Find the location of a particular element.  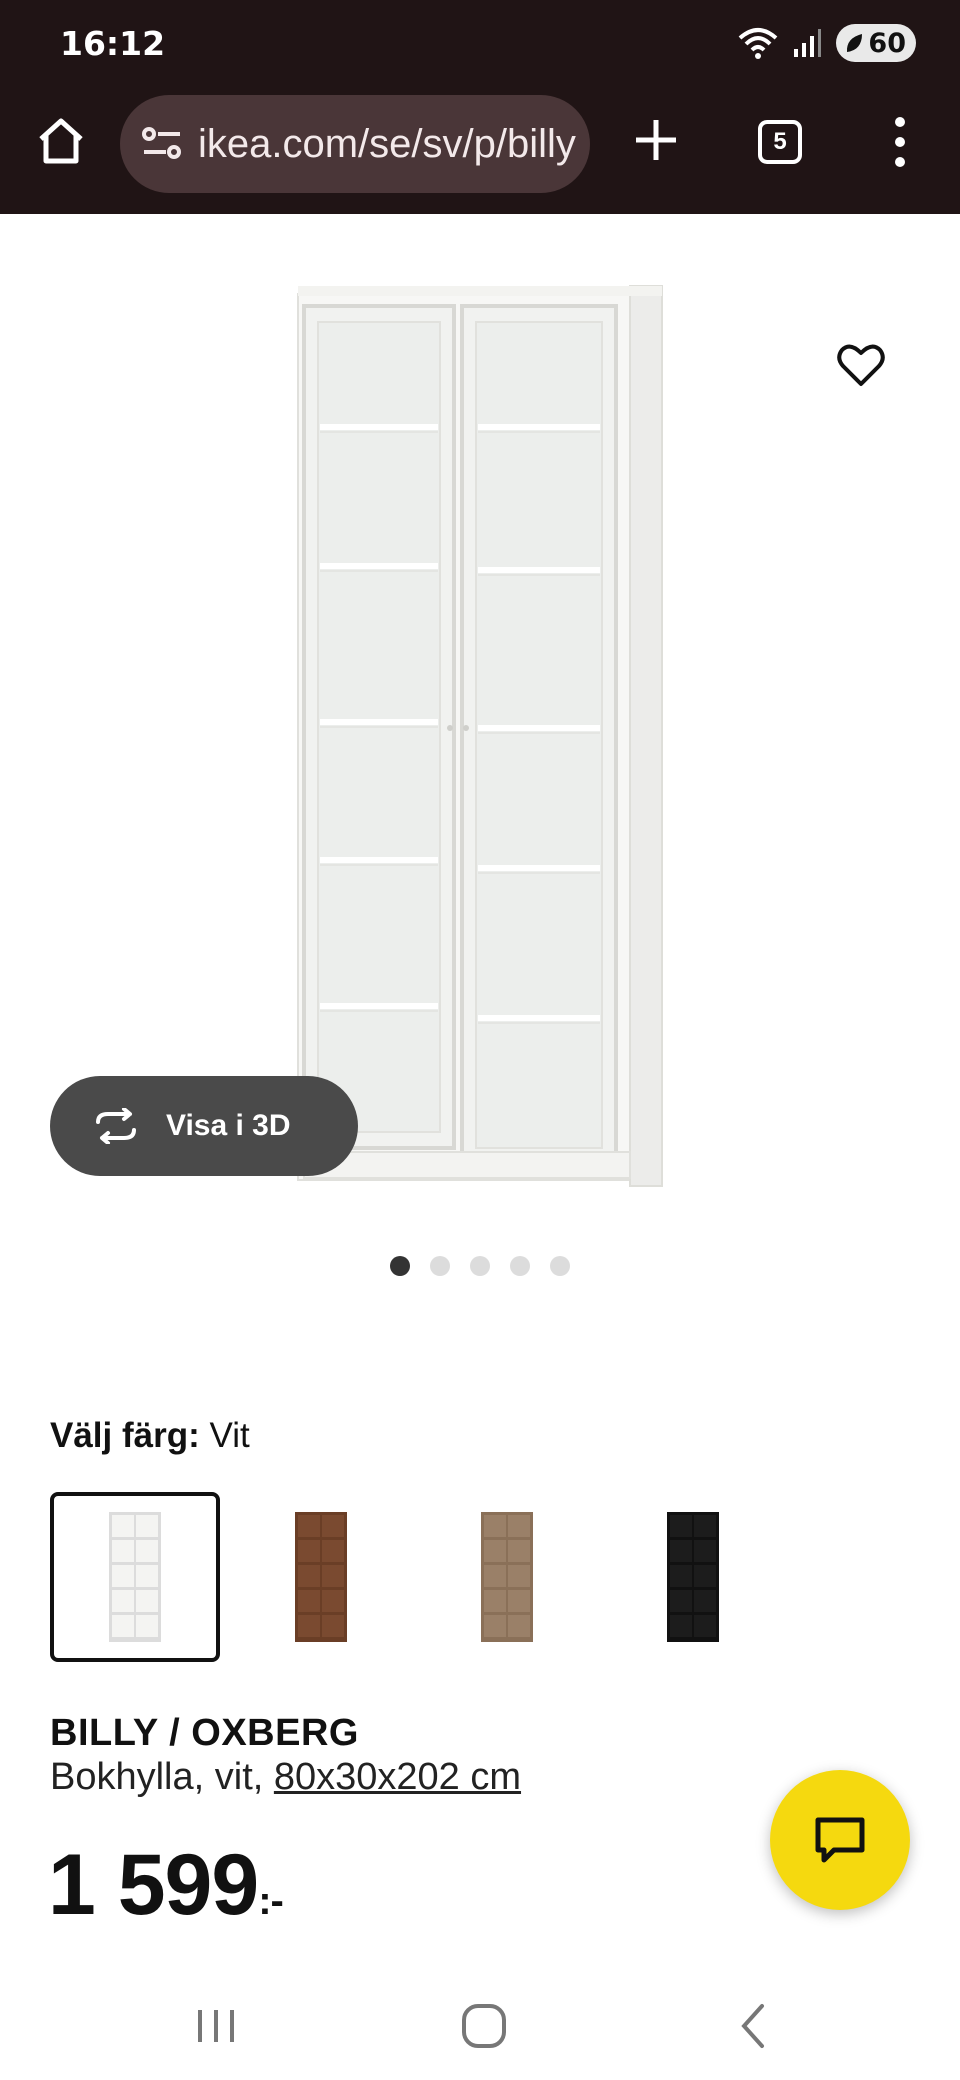

tab-switcher-button: 5 is located at coordinates (780, 142).